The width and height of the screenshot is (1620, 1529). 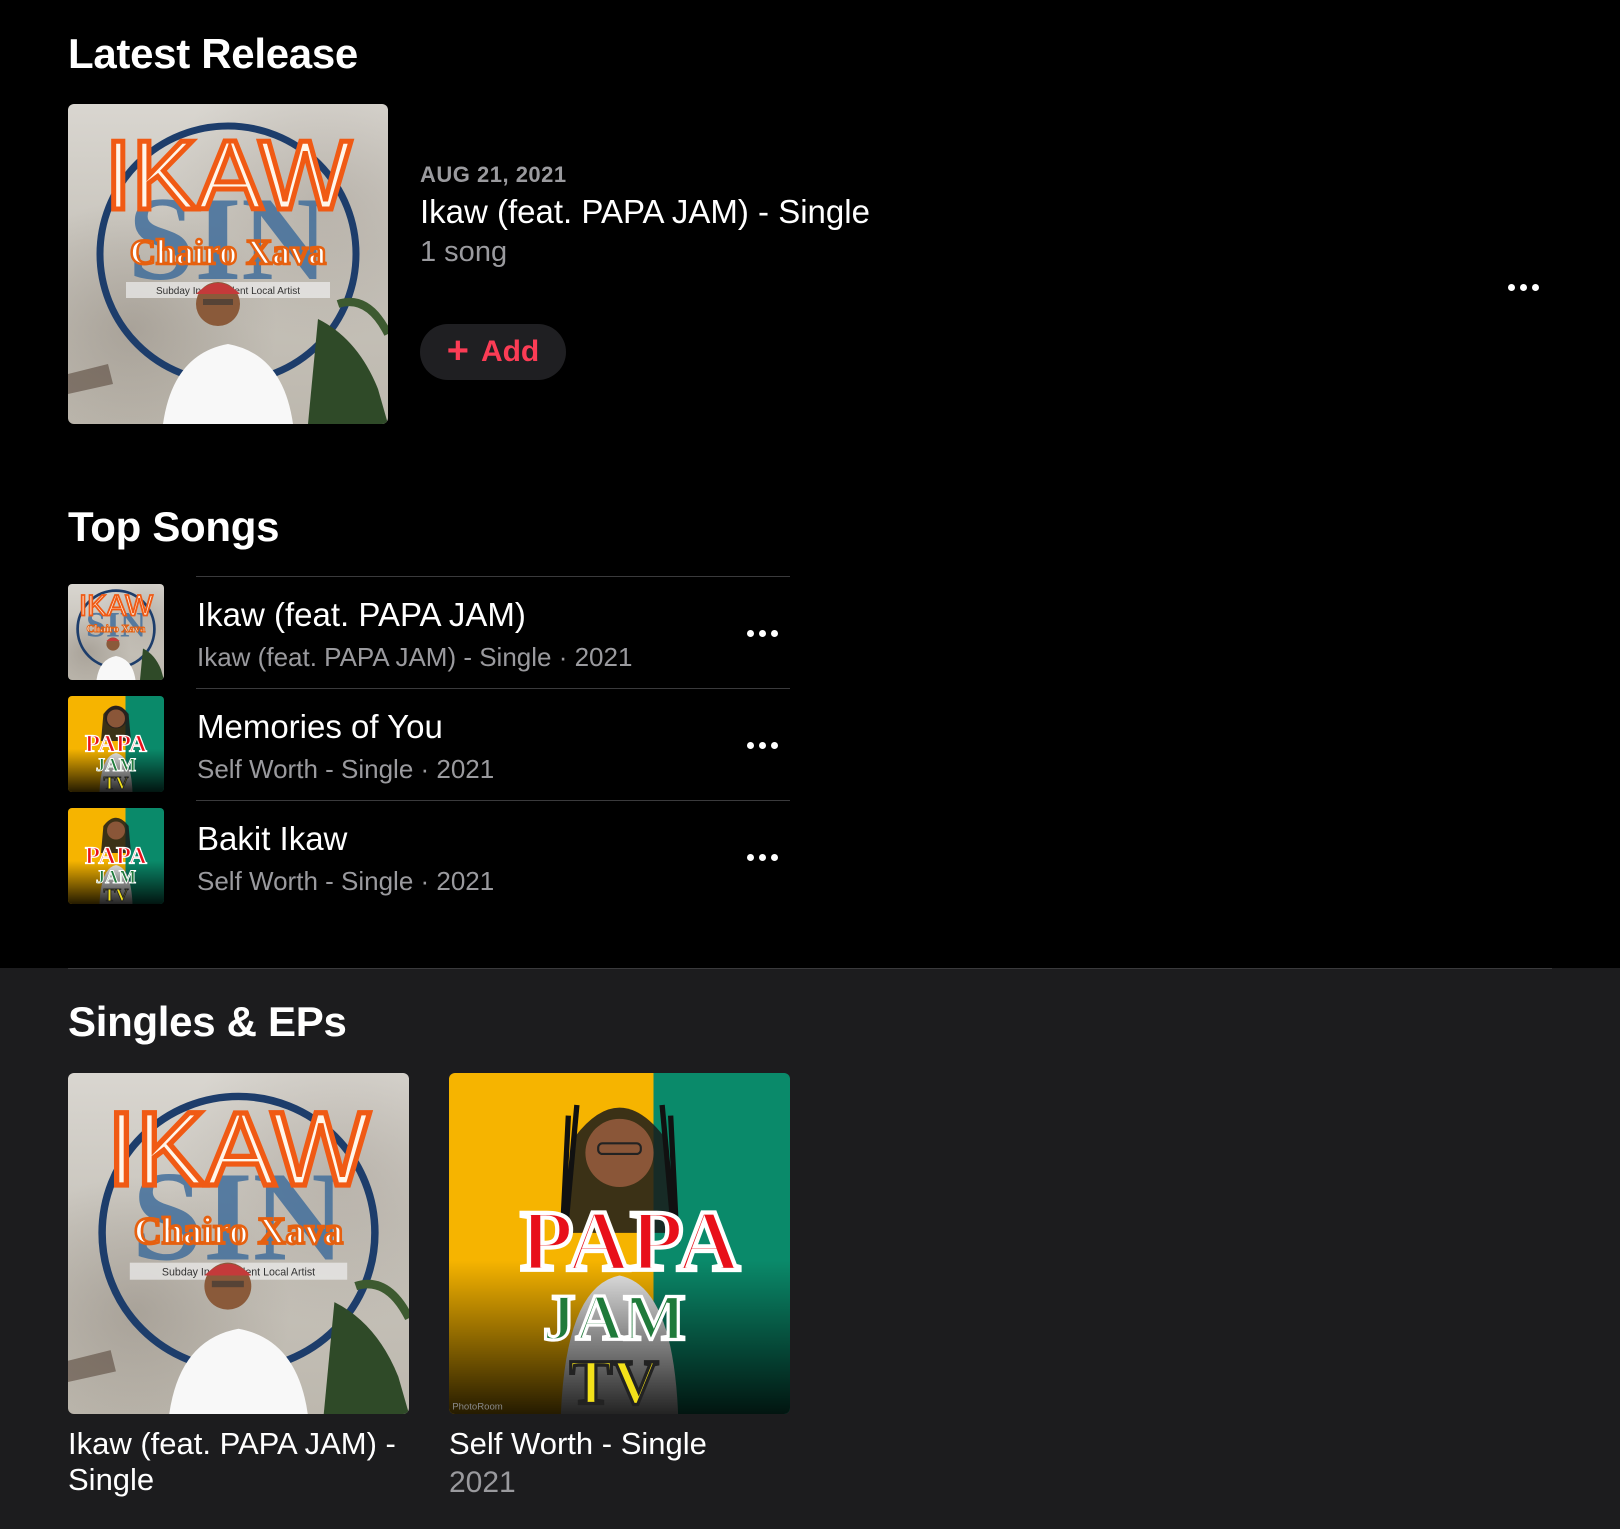 What do you see at coordinates (272, 838) in the screenshot?
I see `song-title: Bakit Ikaw` at bounding box center [272, 838].